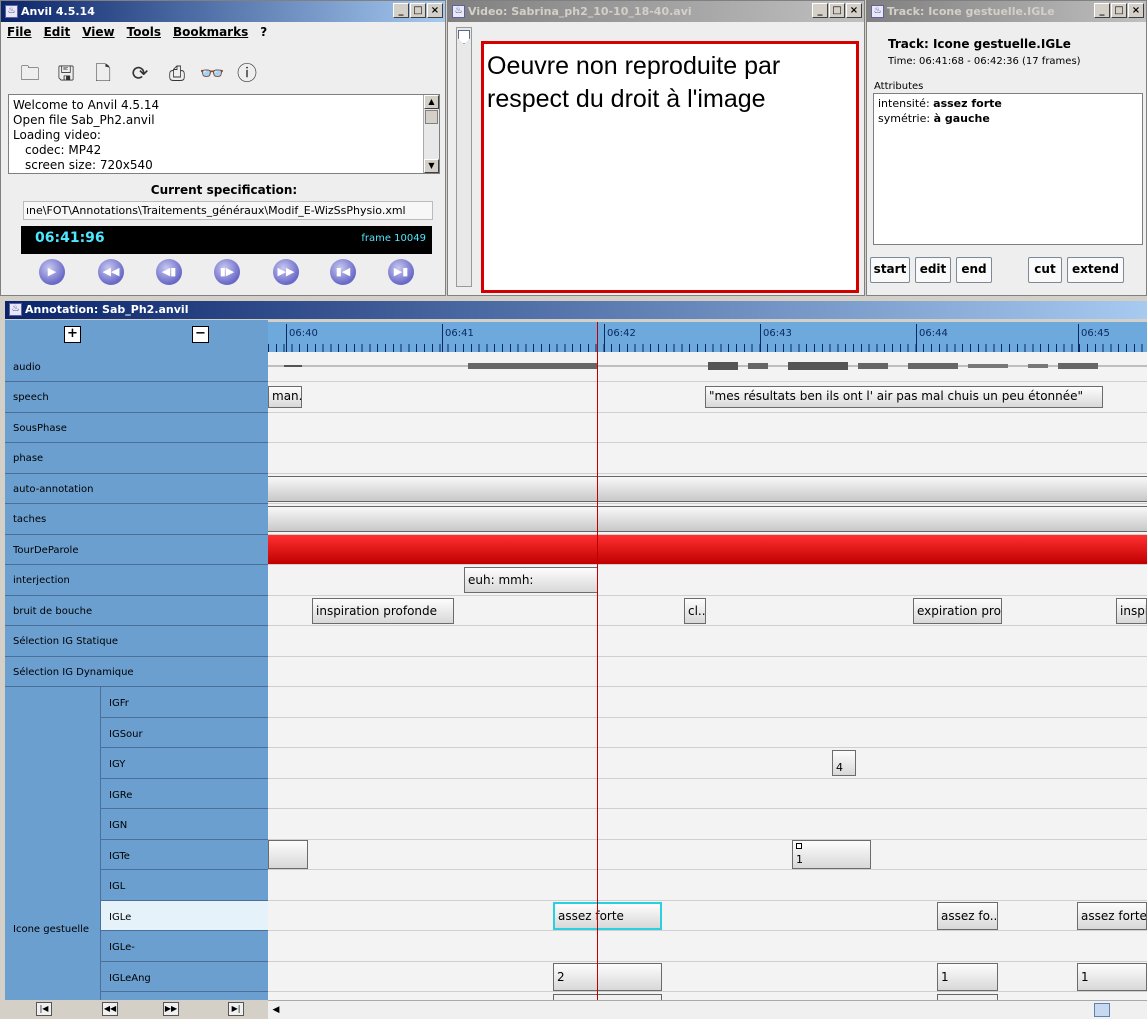  Describe the element at coordinates (957, 611) in the screenshot. I see `annotation-element: expiration pro..` at that location.